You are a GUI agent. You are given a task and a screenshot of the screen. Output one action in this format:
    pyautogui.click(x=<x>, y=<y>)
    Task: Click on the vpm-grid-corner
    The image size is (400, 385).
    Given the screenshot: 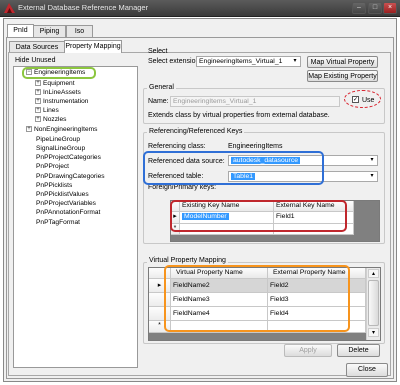 What is the action you would take?
    pyautogui.click(x=160, y=273)
    